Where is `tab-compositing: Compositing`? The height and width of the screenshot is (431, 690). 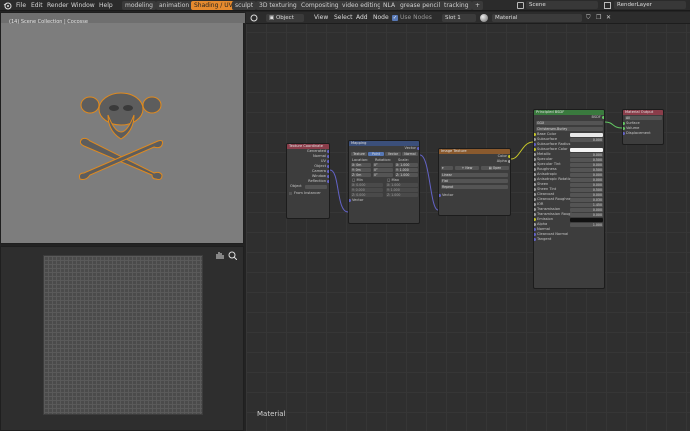
tab-compositing: Compositing is located at coordinates (320, 5).